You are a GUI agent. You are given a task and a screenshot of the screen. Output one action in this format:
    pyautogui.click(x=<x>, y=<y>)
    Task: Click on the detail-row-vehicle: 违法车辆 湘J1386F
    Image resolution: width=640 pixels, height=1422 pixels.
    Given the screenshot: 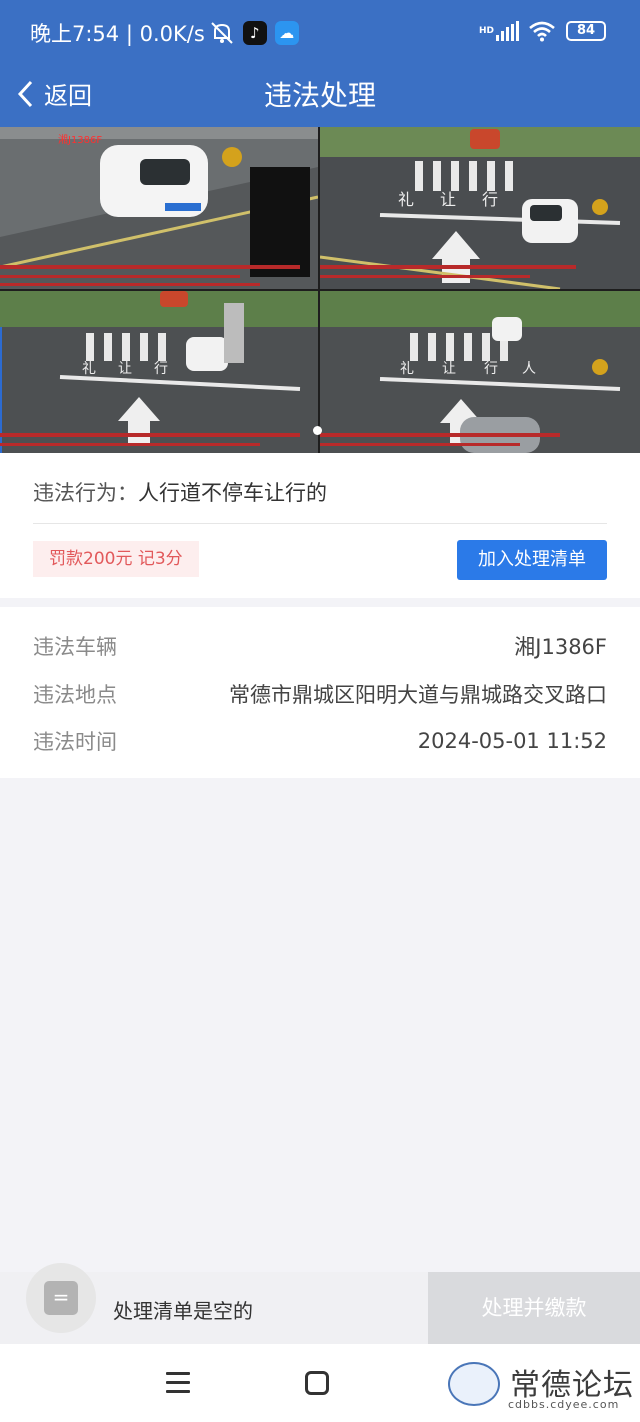 What is the action you would take?
    pyautogui.click(x=320, y=646)
    